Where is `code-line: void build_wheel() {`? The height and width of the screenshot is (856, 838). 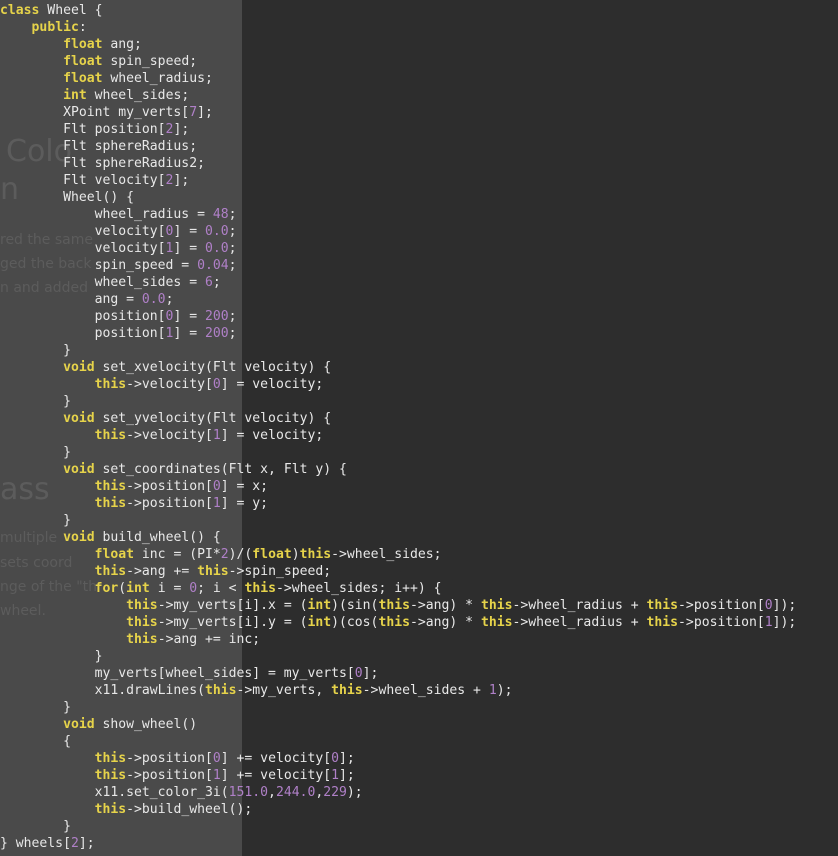 code-line: void build_wheel() { is located at coordinates (398, 537).